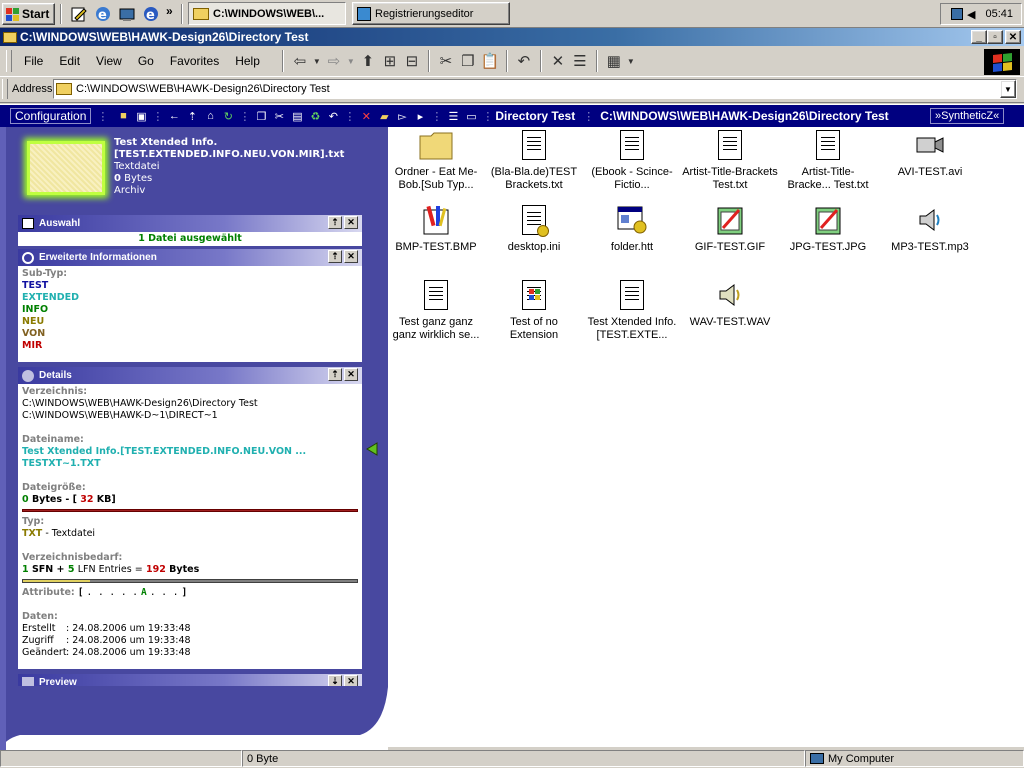  I want to click on file-item: Test of no Extension, so click(534, 309).